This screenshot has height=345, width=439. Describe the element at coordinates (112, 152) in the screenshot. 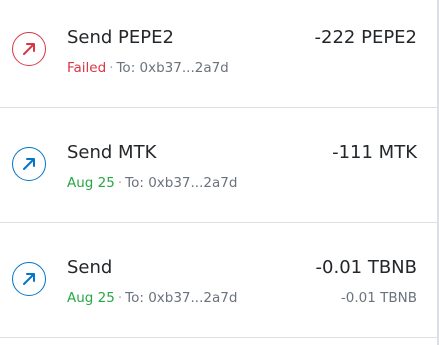

I see `transaction-title: Send MTK` at that location.